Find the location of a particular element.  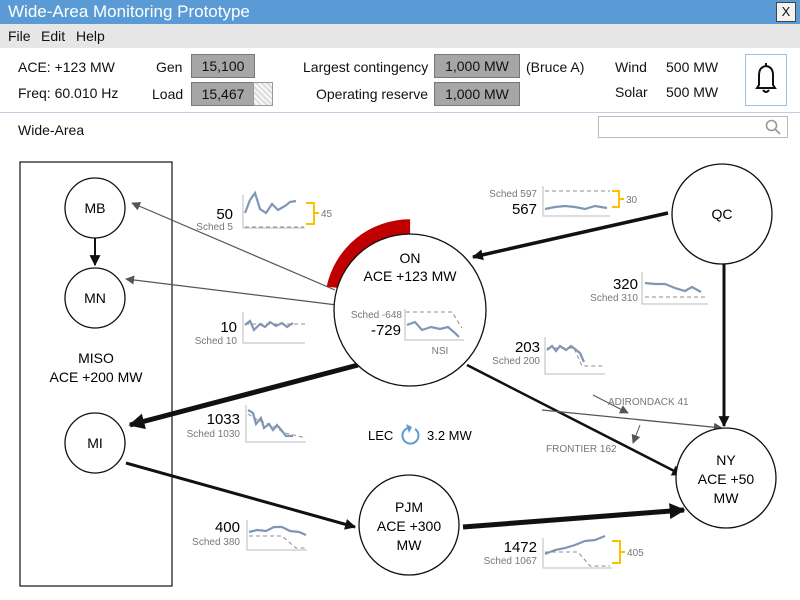

frequency-readout: Freq: 60.010 Hz is located at coordinates (68, 93).